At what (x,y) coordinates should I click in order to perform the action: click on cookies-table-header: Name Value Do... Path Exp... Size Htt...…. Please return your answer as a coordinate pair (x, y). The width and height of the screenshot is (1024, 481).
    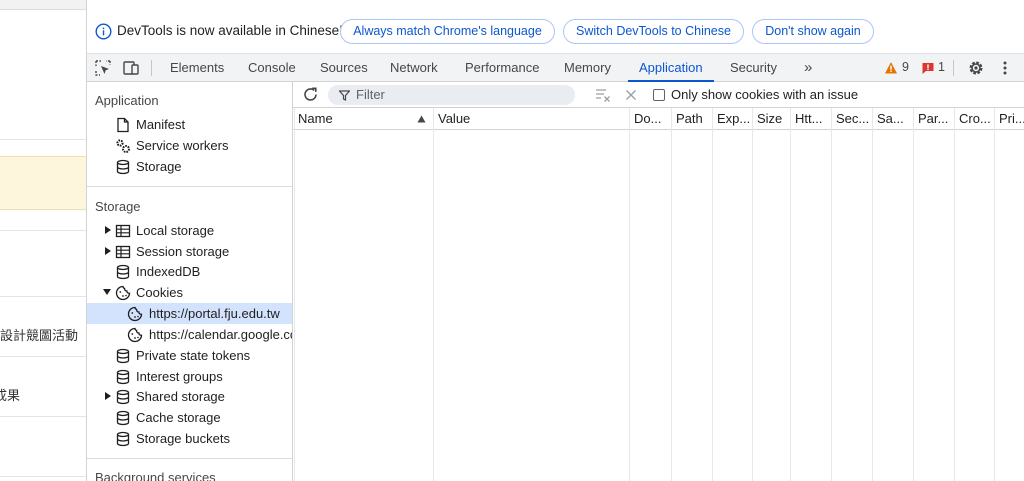
    Looking at the image, I should click on (658, 119).